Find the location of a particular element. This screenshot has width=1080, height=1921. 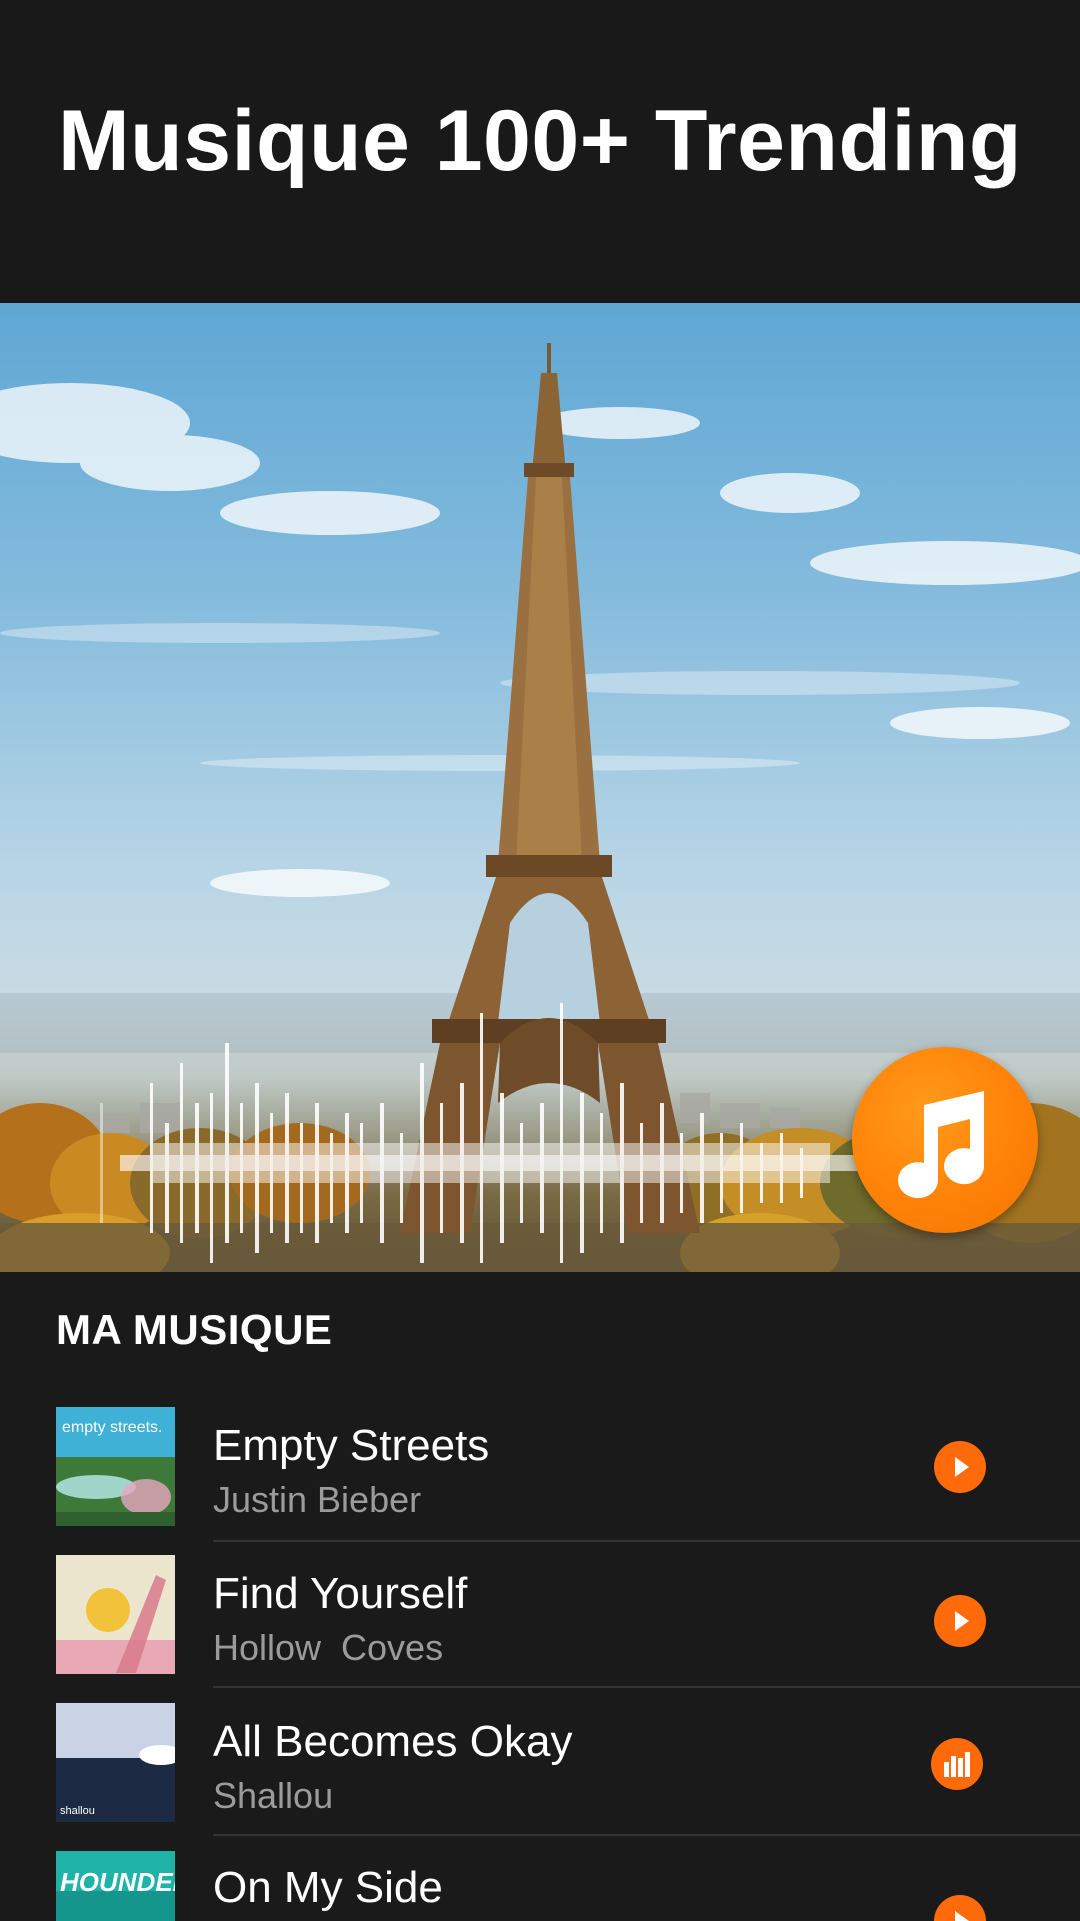

cover-text: empty streets. is located at coordinates (112, 1427).